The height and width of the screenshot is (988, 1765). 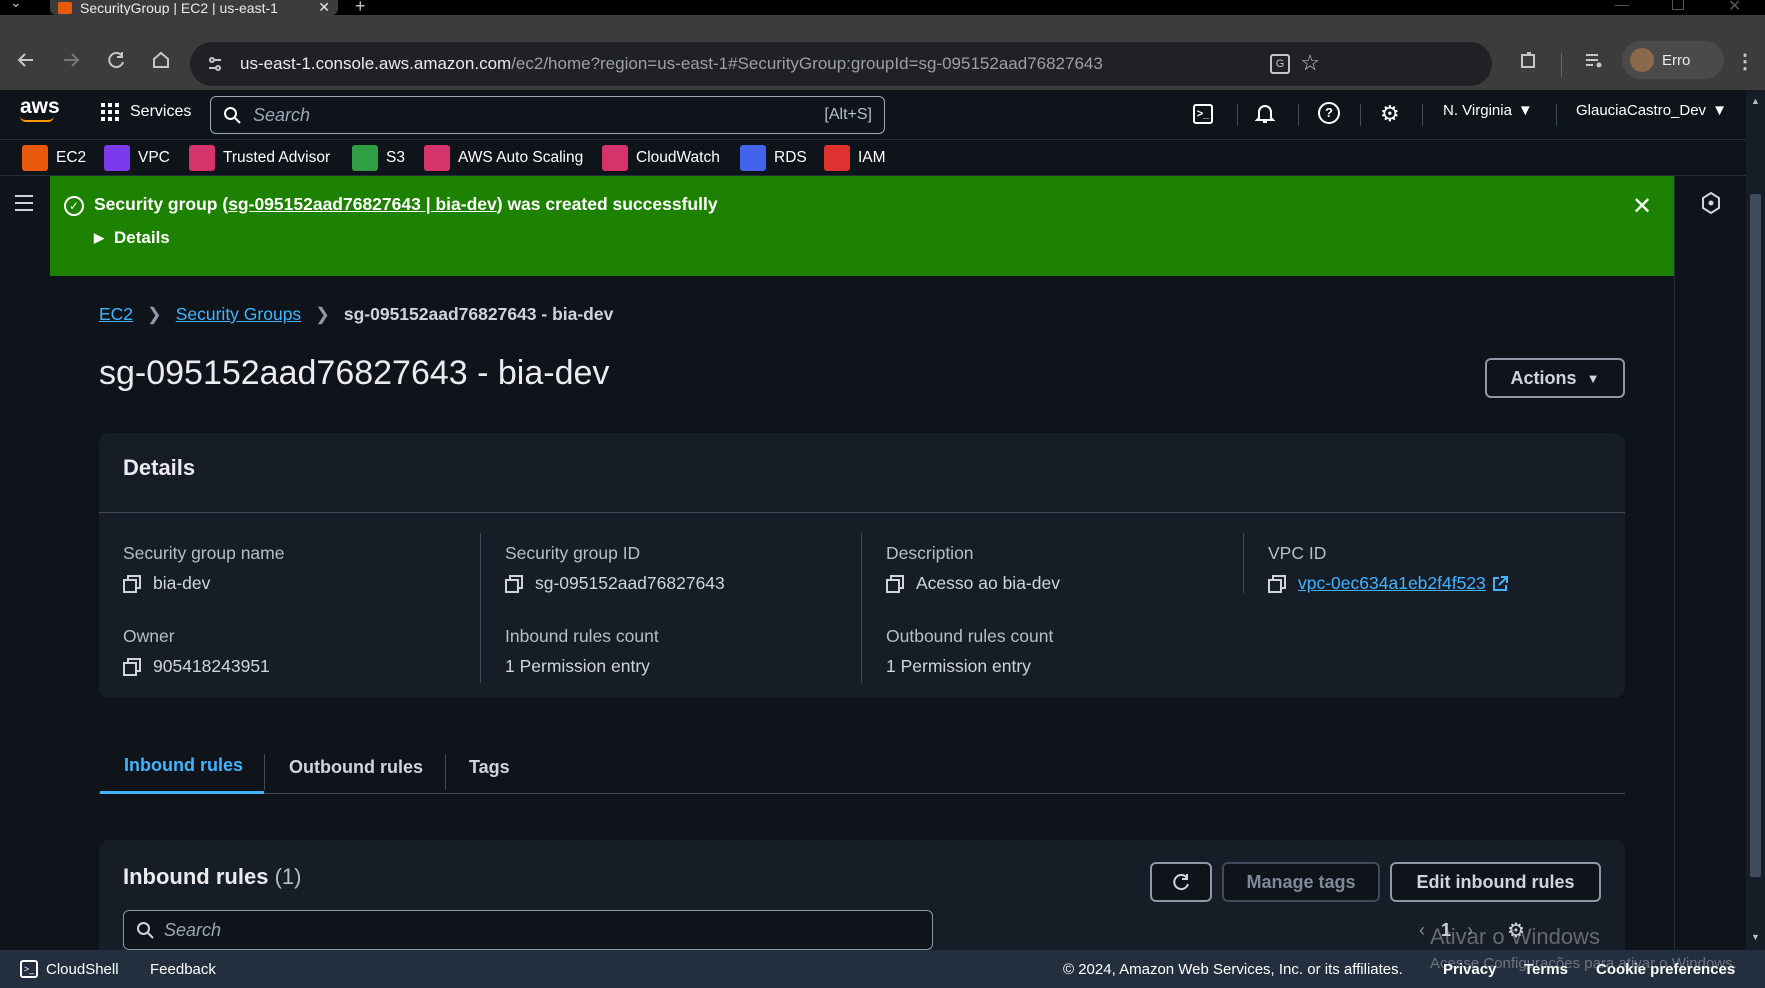 I want to click on profile-button: Erro, so click(x=1673, y=60).